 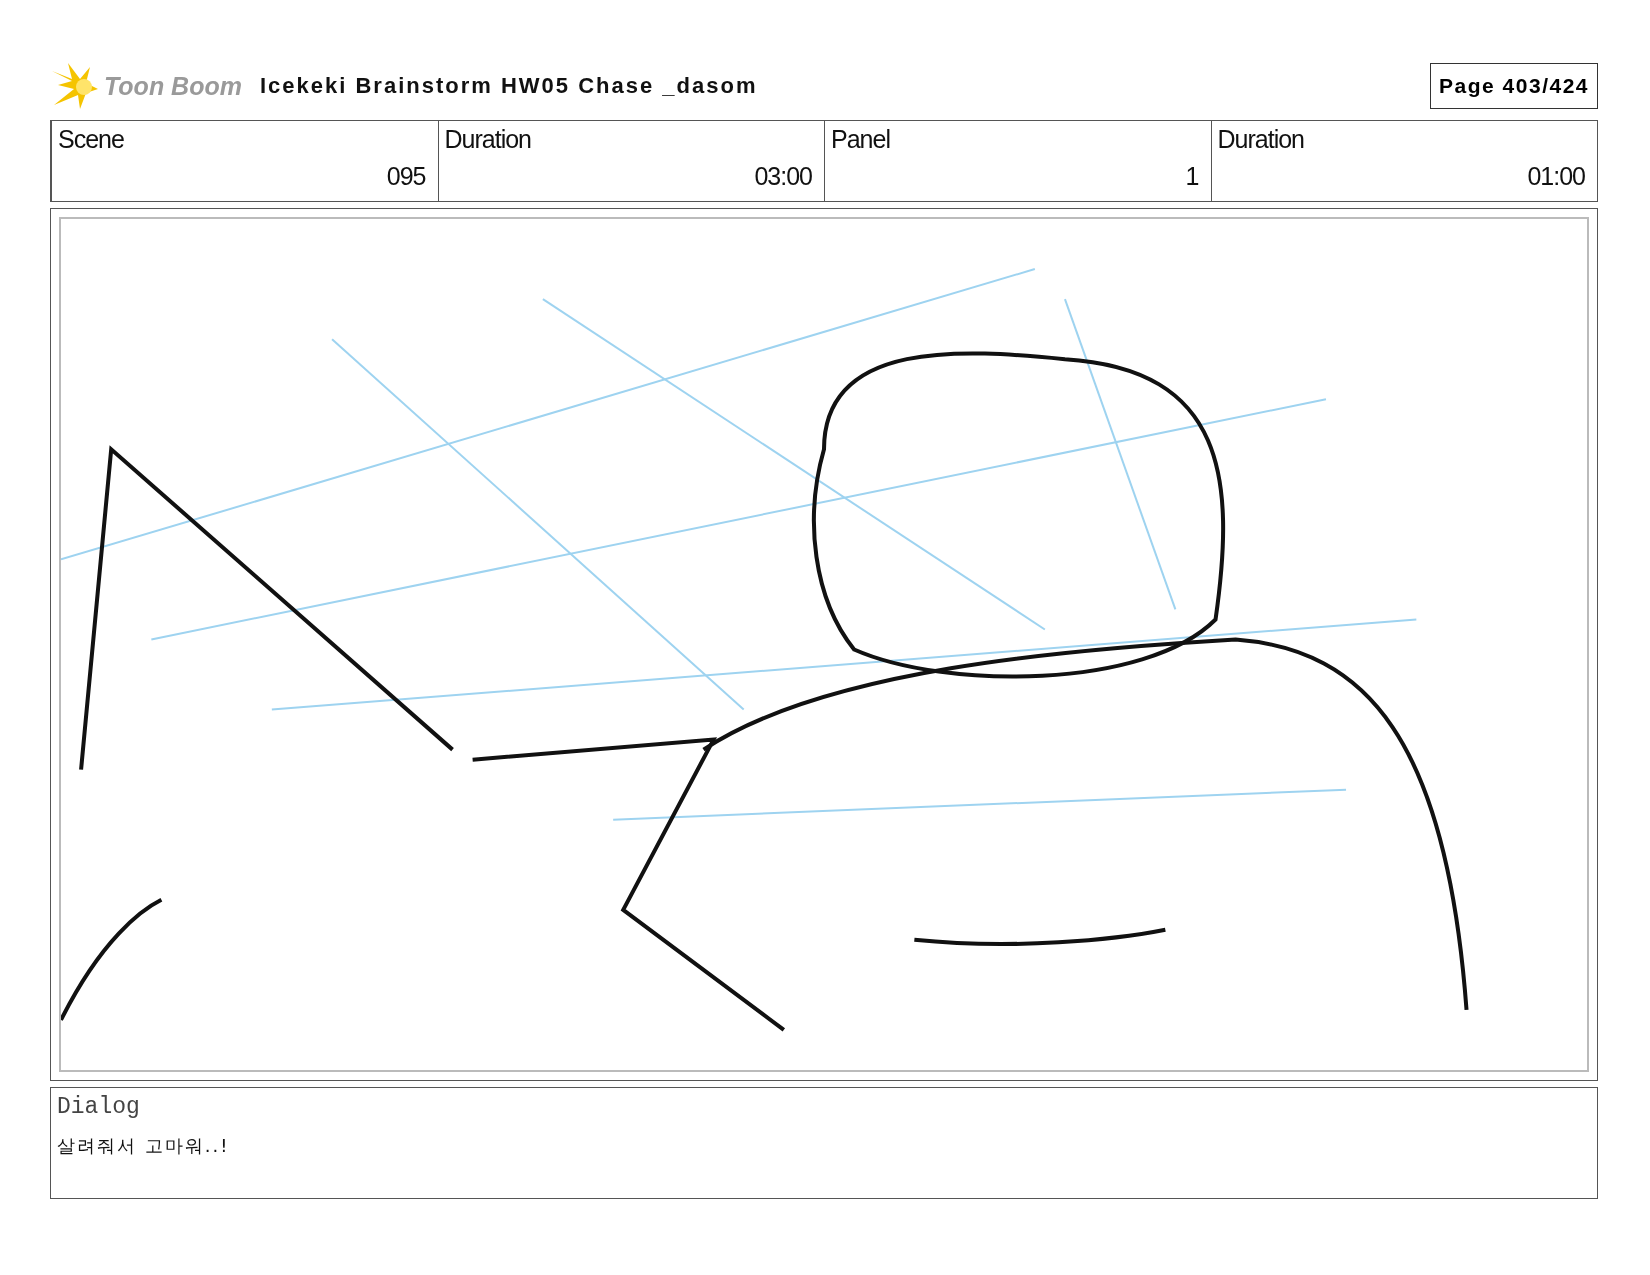 What do you see at coordinates (1514, 86) in the screenshot?
I see `page-number: Page 403/424` at bounding box center [1514, 86].